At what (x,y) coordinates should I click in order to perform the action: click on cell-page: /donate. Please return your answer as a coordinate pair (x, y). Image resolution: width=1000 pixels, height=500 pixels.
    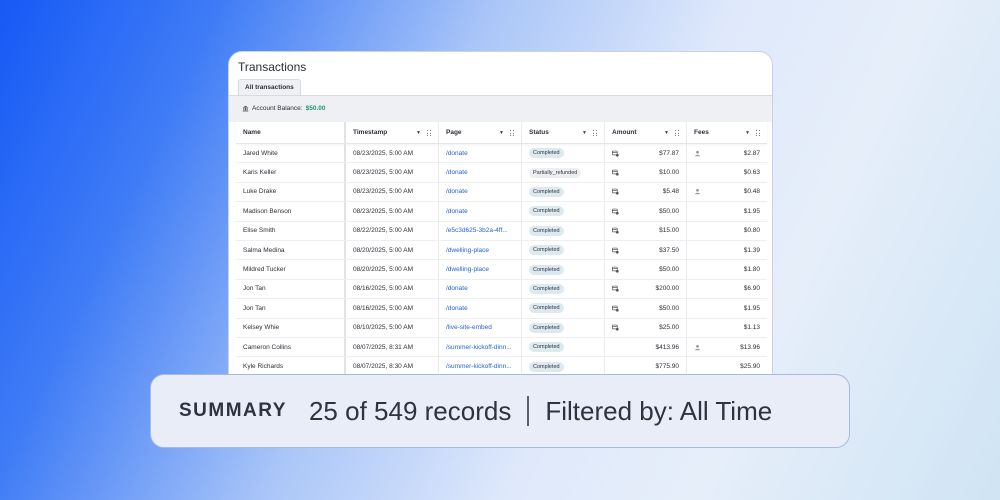
    Looking at the image, I should click on (480, 192).